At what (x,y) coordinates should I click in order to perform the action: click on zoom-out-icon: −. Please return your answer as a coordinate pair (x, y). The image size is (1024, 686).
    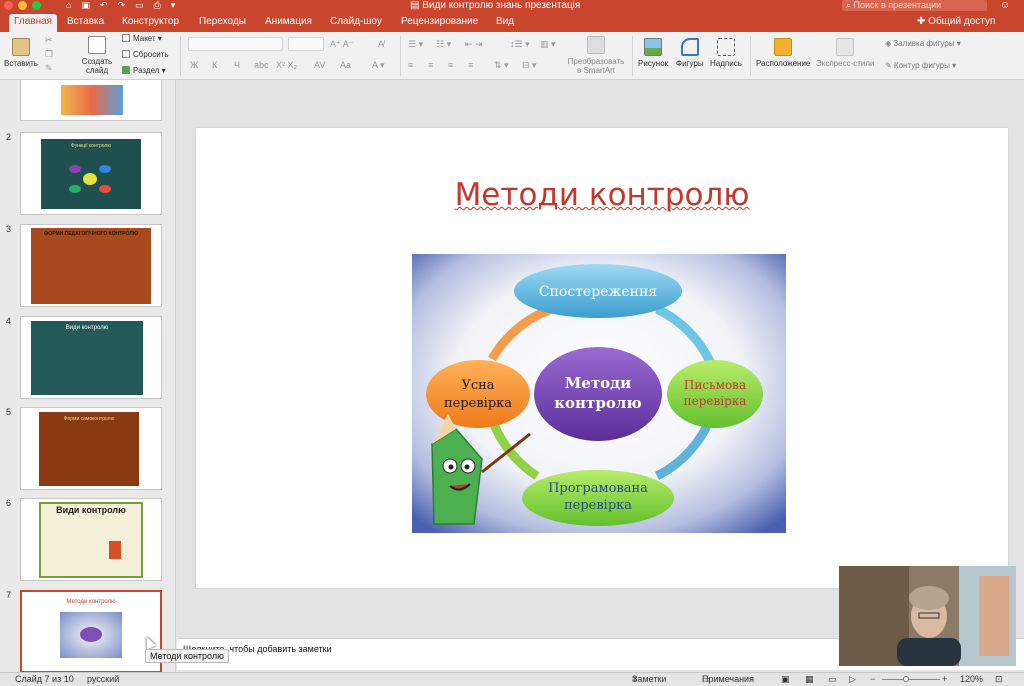
    Looking at the image, I should click on (872, 679).